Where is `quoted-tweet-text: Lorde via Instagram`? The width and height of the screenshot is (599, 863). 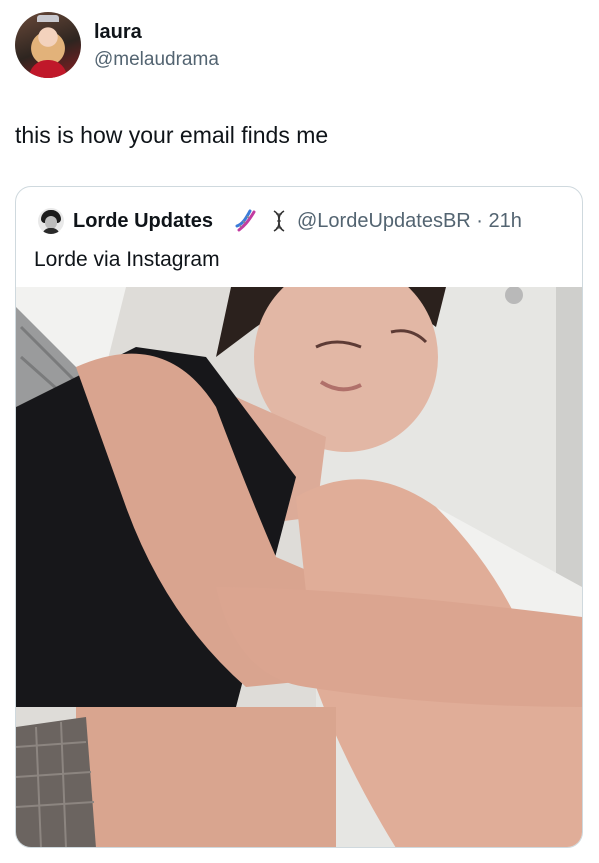
quoted-tweet-text: Lorde via Instagram is located at coordinates (127, 259).